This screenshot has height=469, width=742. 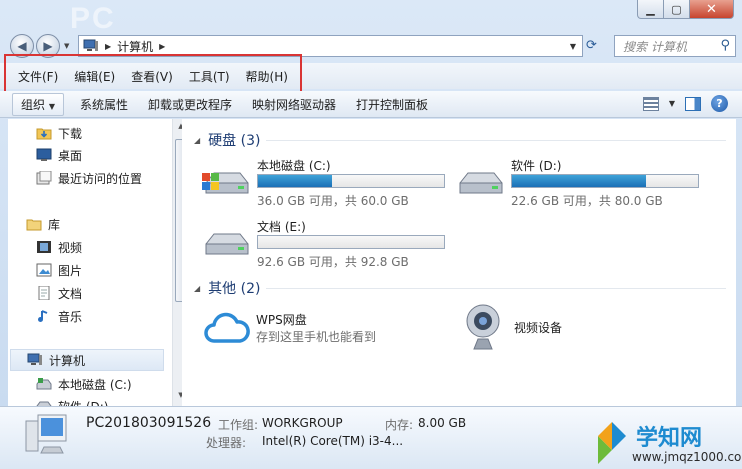 I want to click on search-placeholder: 搜索 计算机, so click(x=655, y=46).